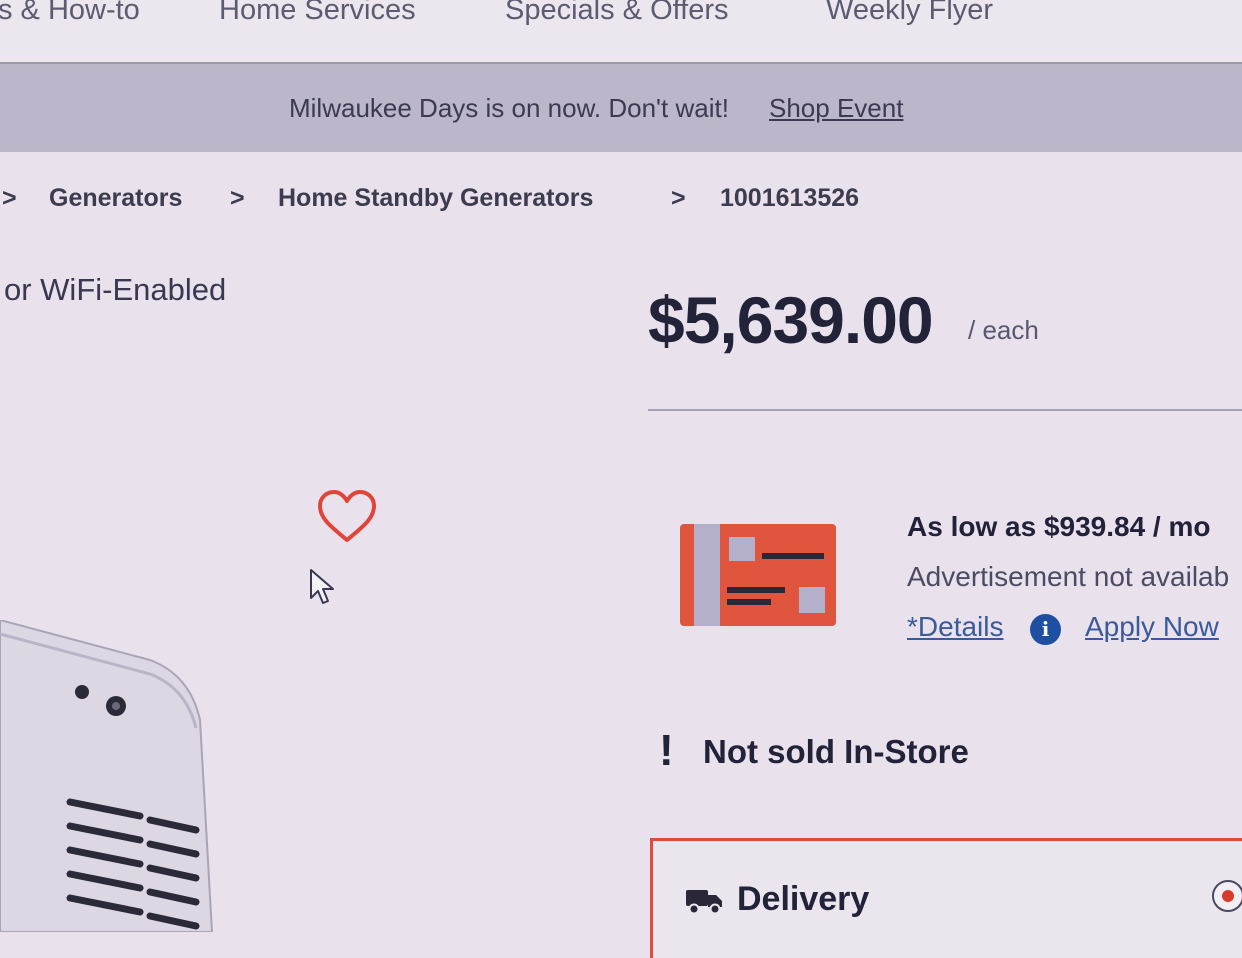  Describe the element at coordinates (1068, 576) in the screenshot. I see `advertisement-notice: Advertisement not availab` at that location.